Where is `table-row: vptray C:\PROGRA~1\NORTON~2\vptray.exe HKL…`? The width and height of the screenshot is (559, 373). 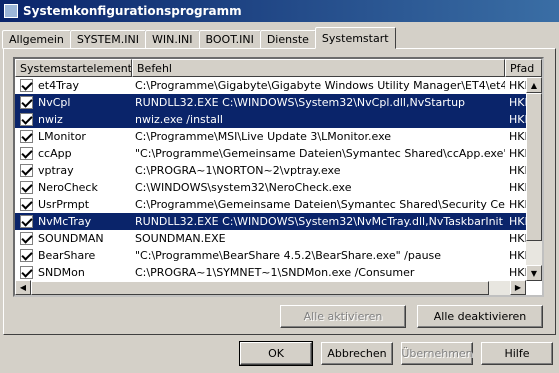
table-row: vptray C:\PROGRA~1\NORTON~2\vptray.exe HKL… is located at coordinates (270, 170).